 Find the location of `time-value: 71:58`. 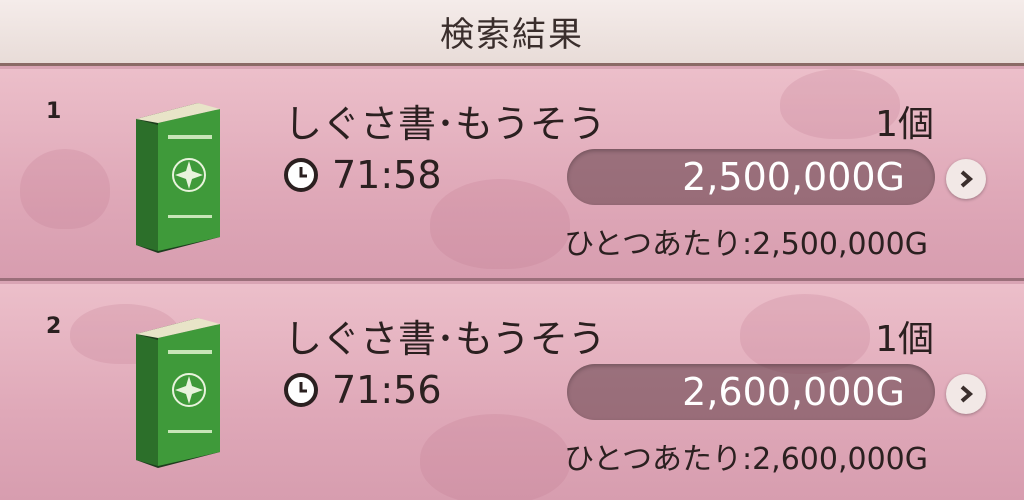

time-value: 71:58 is located at coordinates (387, 175).